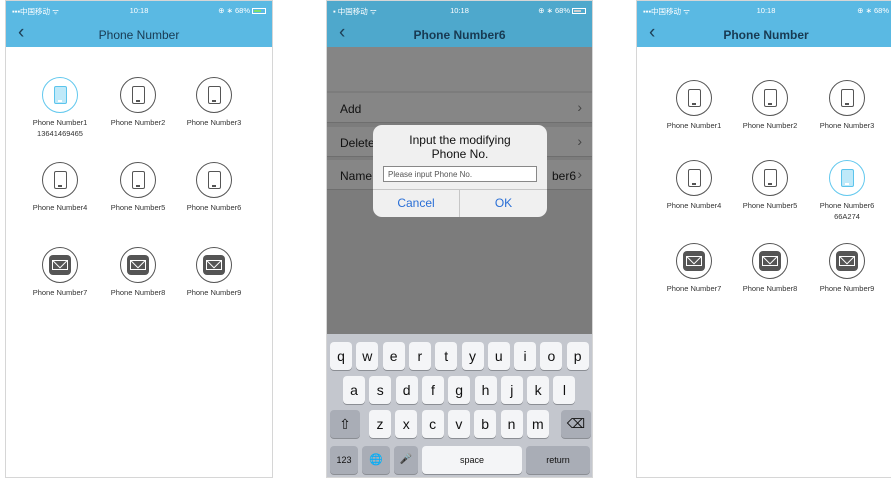  I want to click on phone-number-value: 66A274, so click(847, 216).